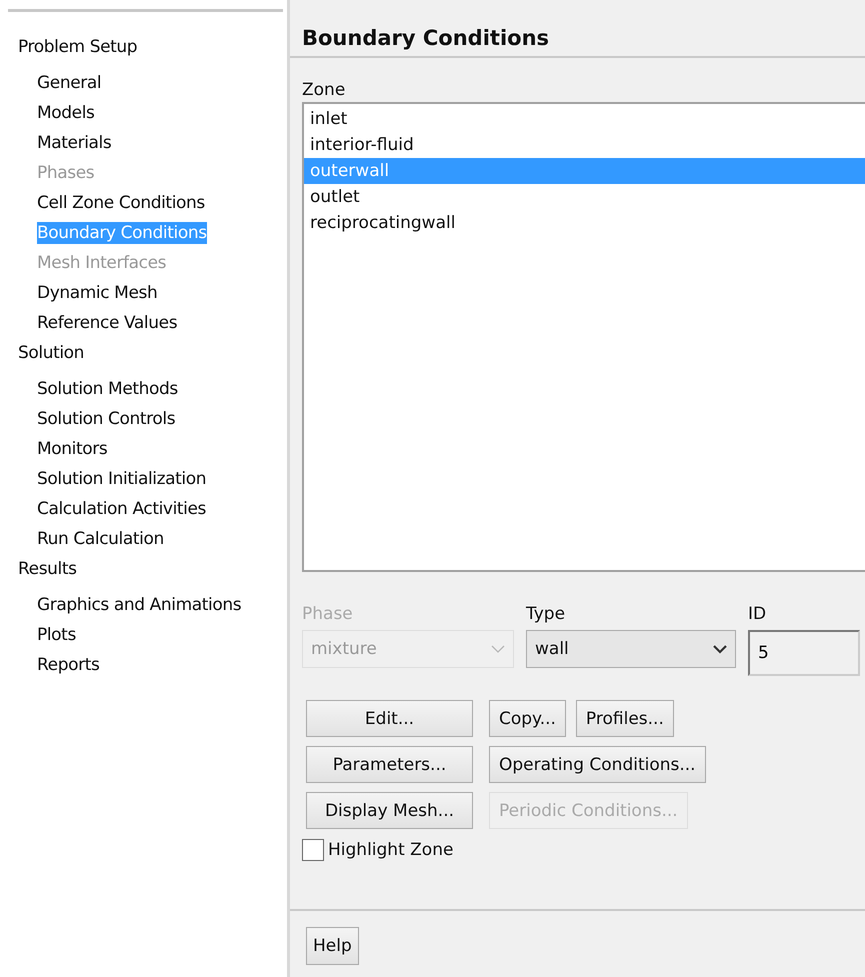 The height and width of the screenshot is (977, 865). What do you see at coordinates (69, 83) in the screenshot?
I see `tree-item: General` at bounding box center [69, 83].